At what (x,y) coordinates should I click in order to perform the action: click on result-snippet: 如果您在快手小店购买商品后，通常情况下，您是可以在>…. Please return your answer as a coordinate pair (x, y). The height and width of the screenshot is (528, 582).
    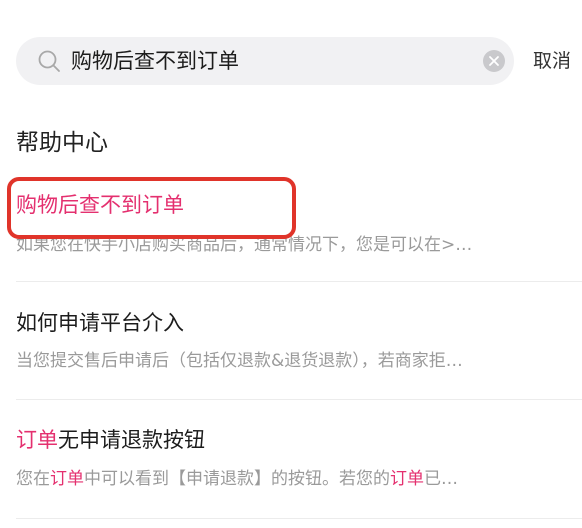
    Looking at the image, I should click on (244, 245).